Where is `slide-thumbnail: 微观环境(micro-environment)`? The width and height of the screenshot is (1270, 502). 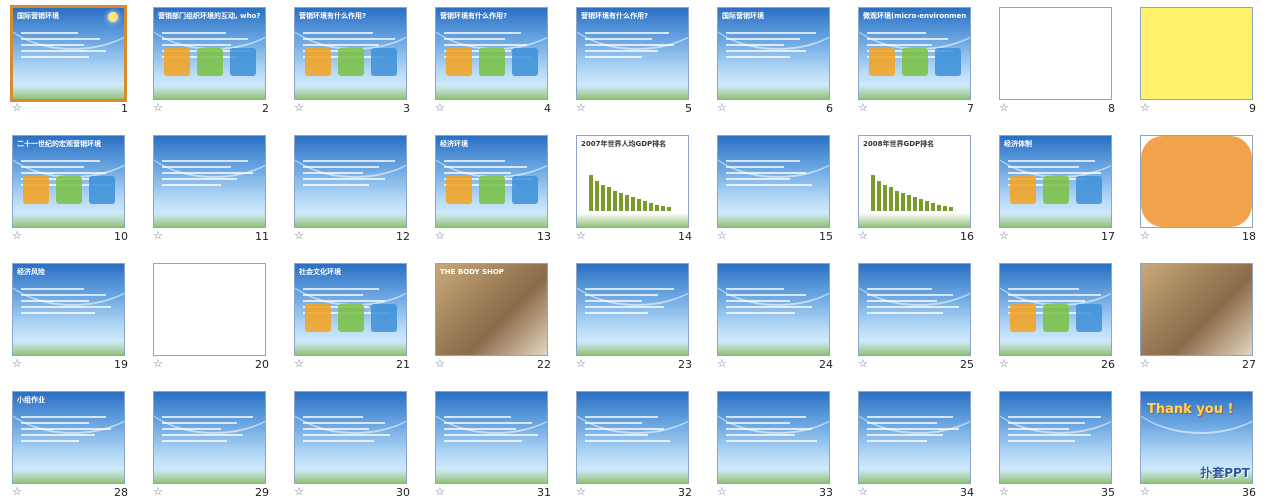 slide-thumbnail: 微观环境(micro-environment) is located at coordinates (914, 53).